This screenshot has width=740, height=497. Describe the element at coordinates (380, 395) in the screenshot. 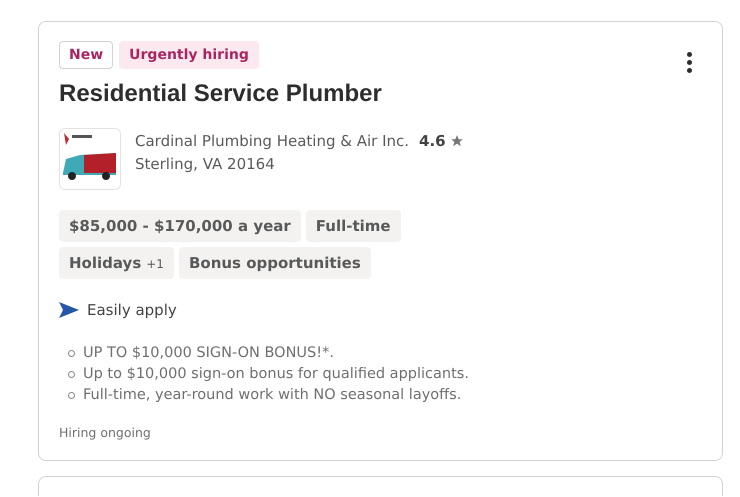

I see `job-snippet: Full-time, year-round work with NO seasonal layoffs.` at that location.